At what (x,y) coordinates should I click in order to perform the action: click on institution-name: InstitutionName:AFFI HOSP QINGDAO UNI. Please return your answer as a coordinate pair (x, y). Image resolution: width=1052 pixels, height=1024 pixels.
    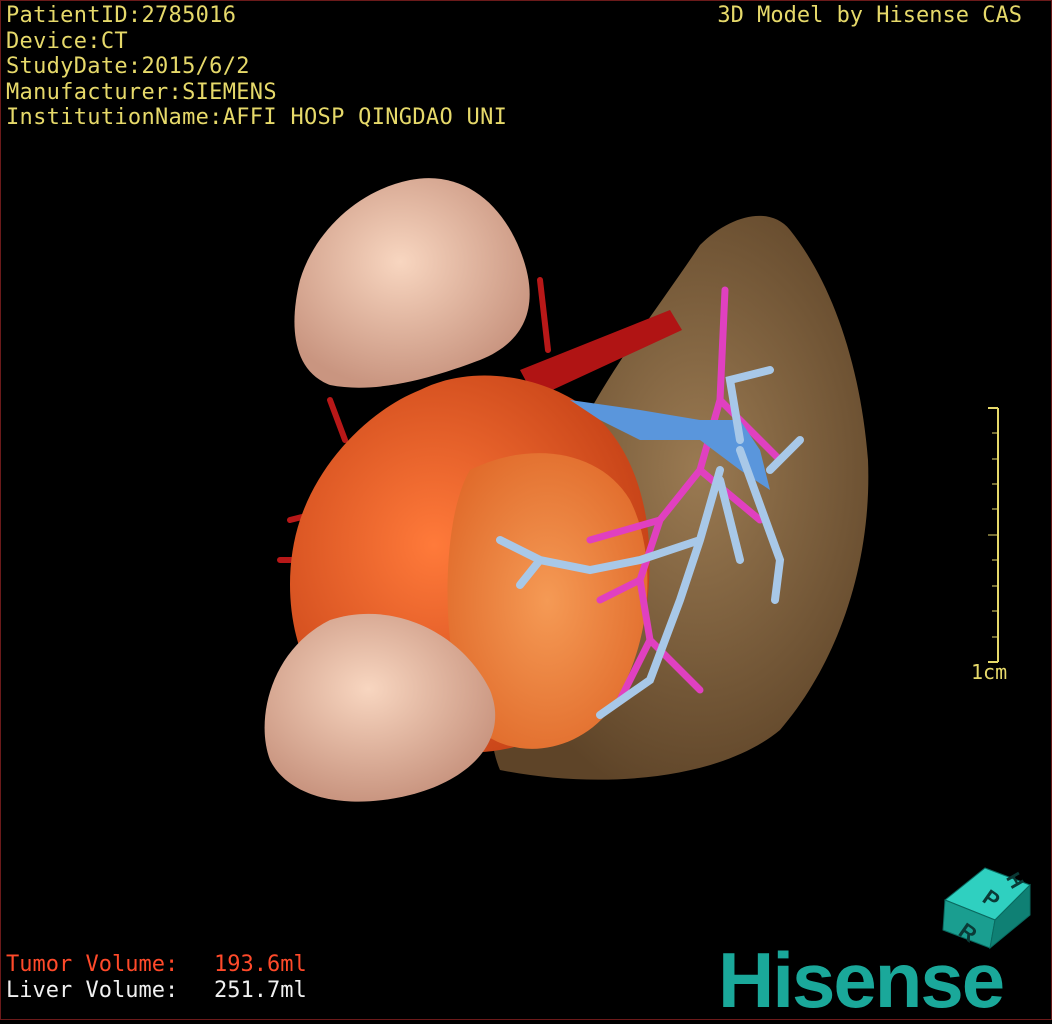
    Looking at the image, I should click on (257, 117).